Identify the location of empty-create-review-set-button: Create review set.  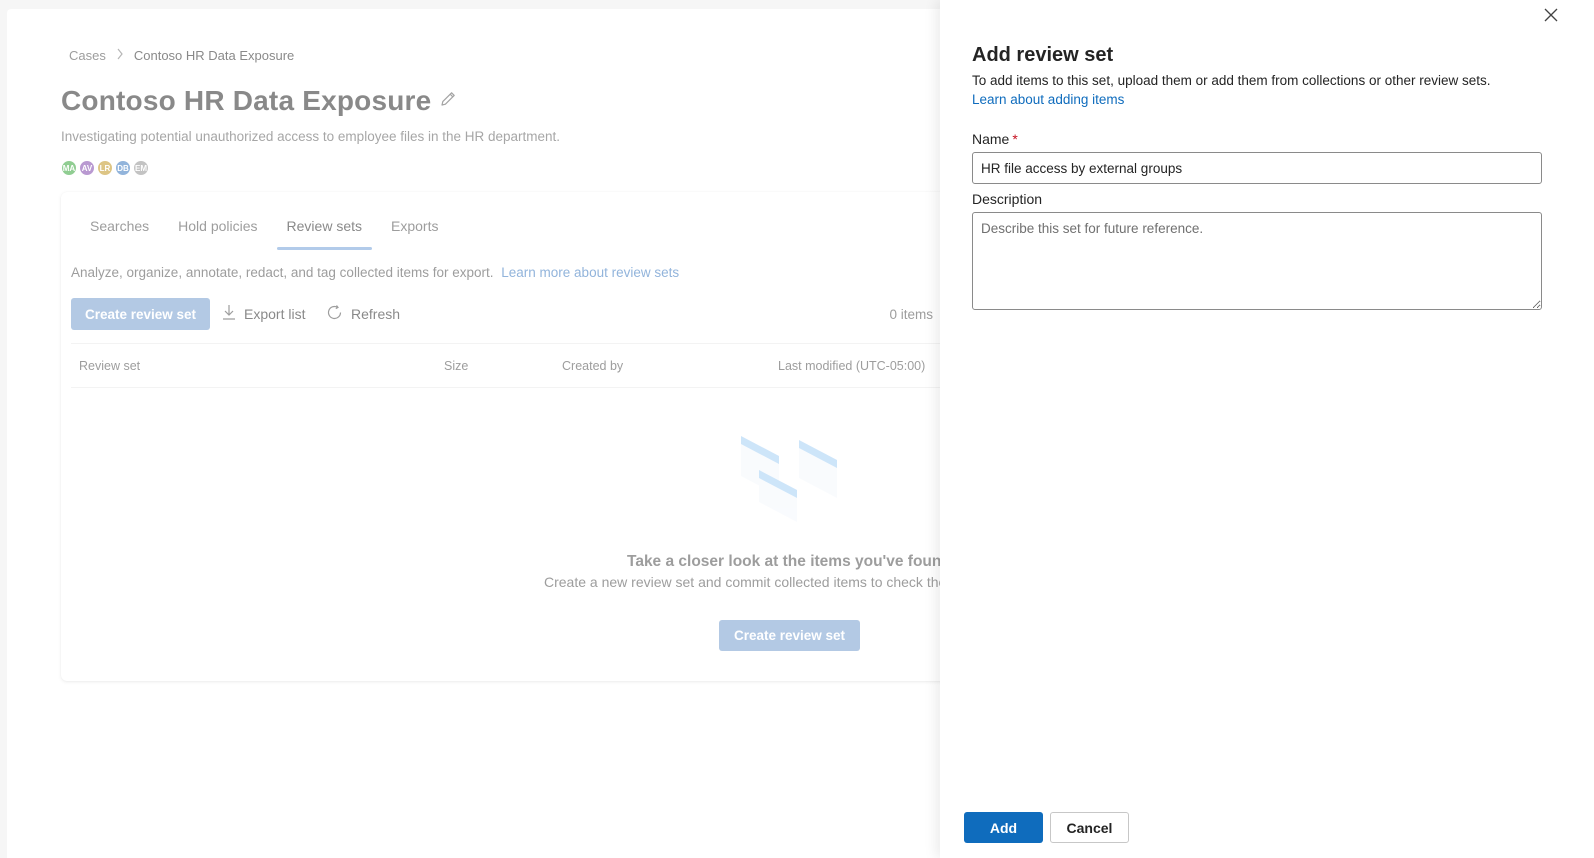
(789, 635).